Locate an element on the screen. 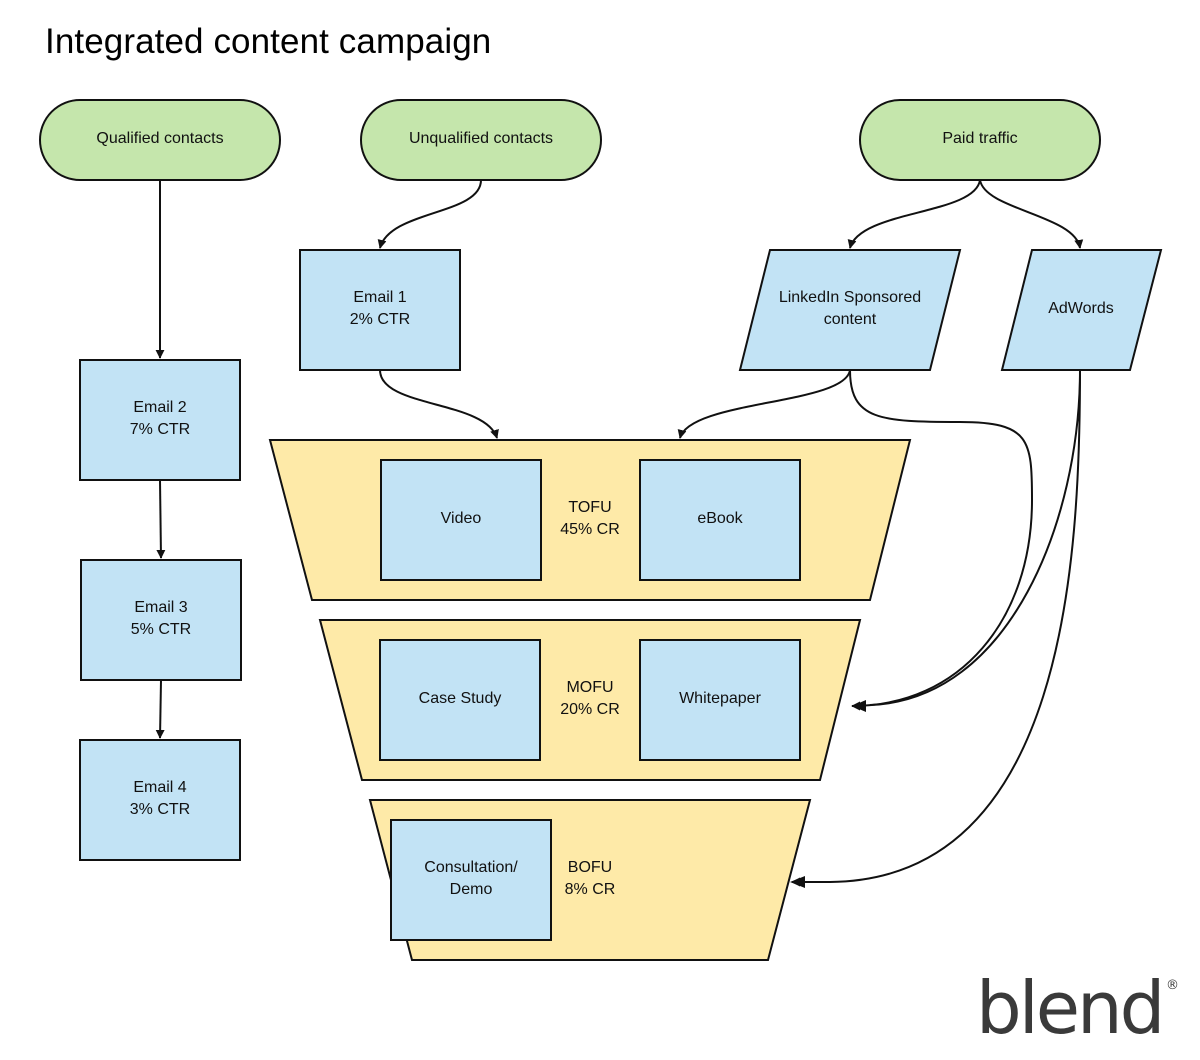  connector-paid-to-linkedin is located at coordinates (914, 214).